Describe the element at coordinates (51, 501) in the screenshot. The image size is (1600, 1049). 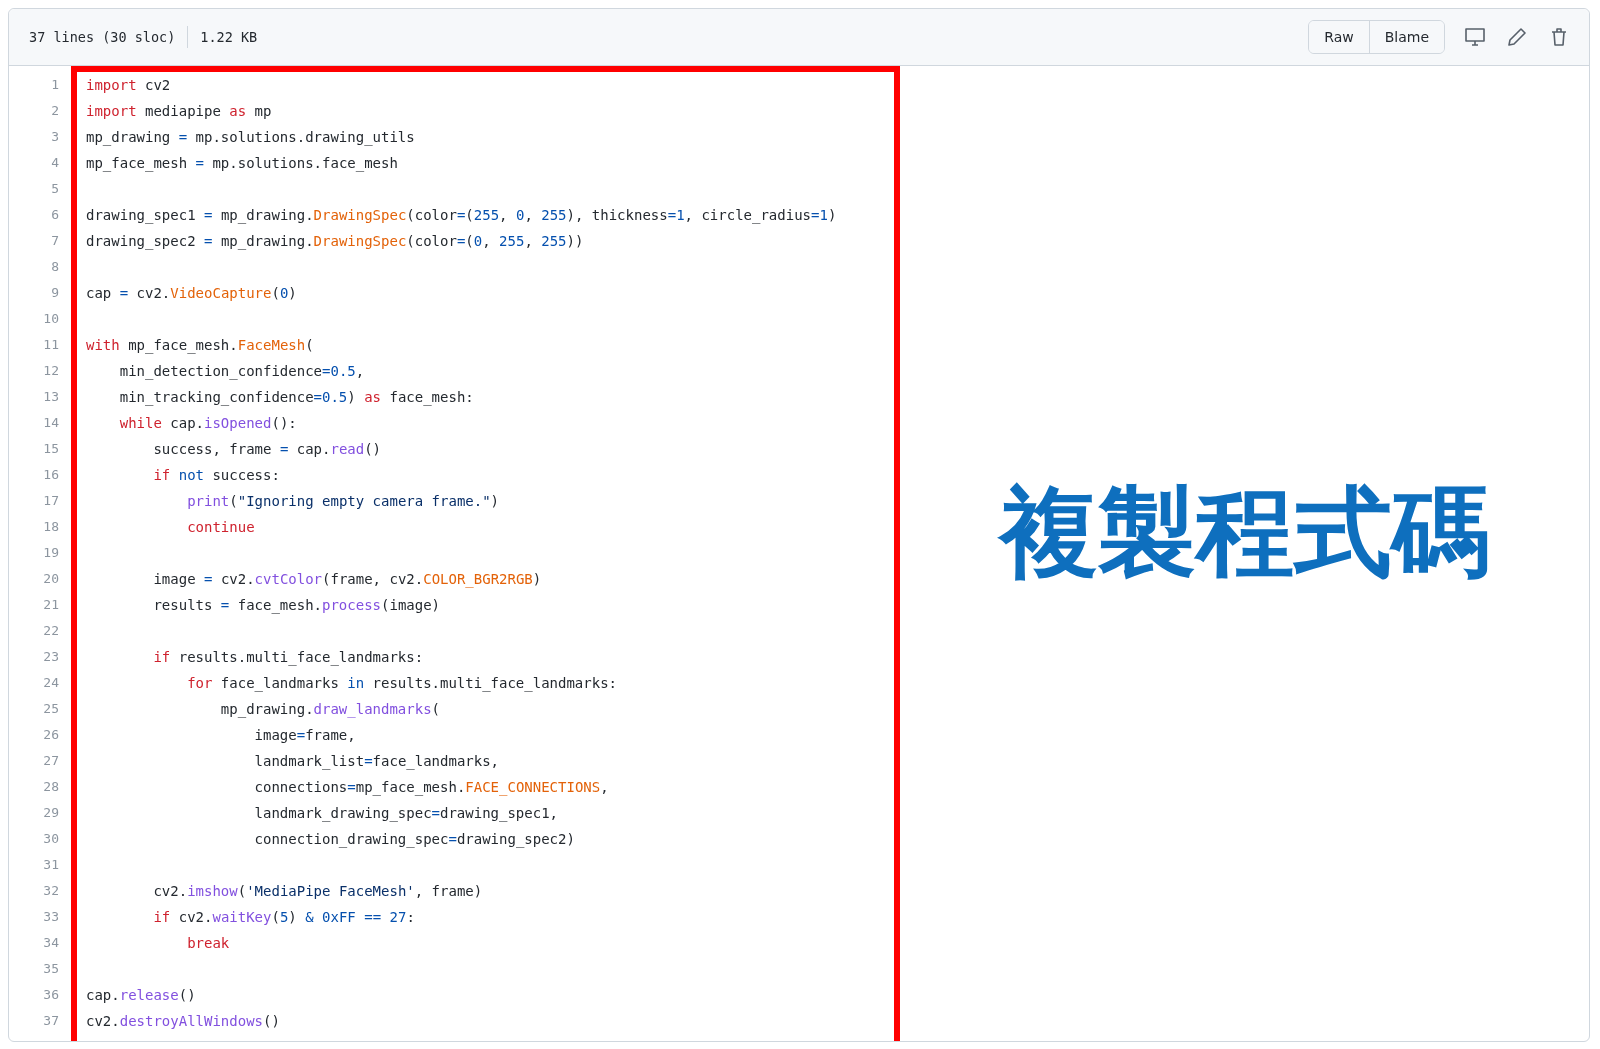
I see `line-number: 17` at that location.